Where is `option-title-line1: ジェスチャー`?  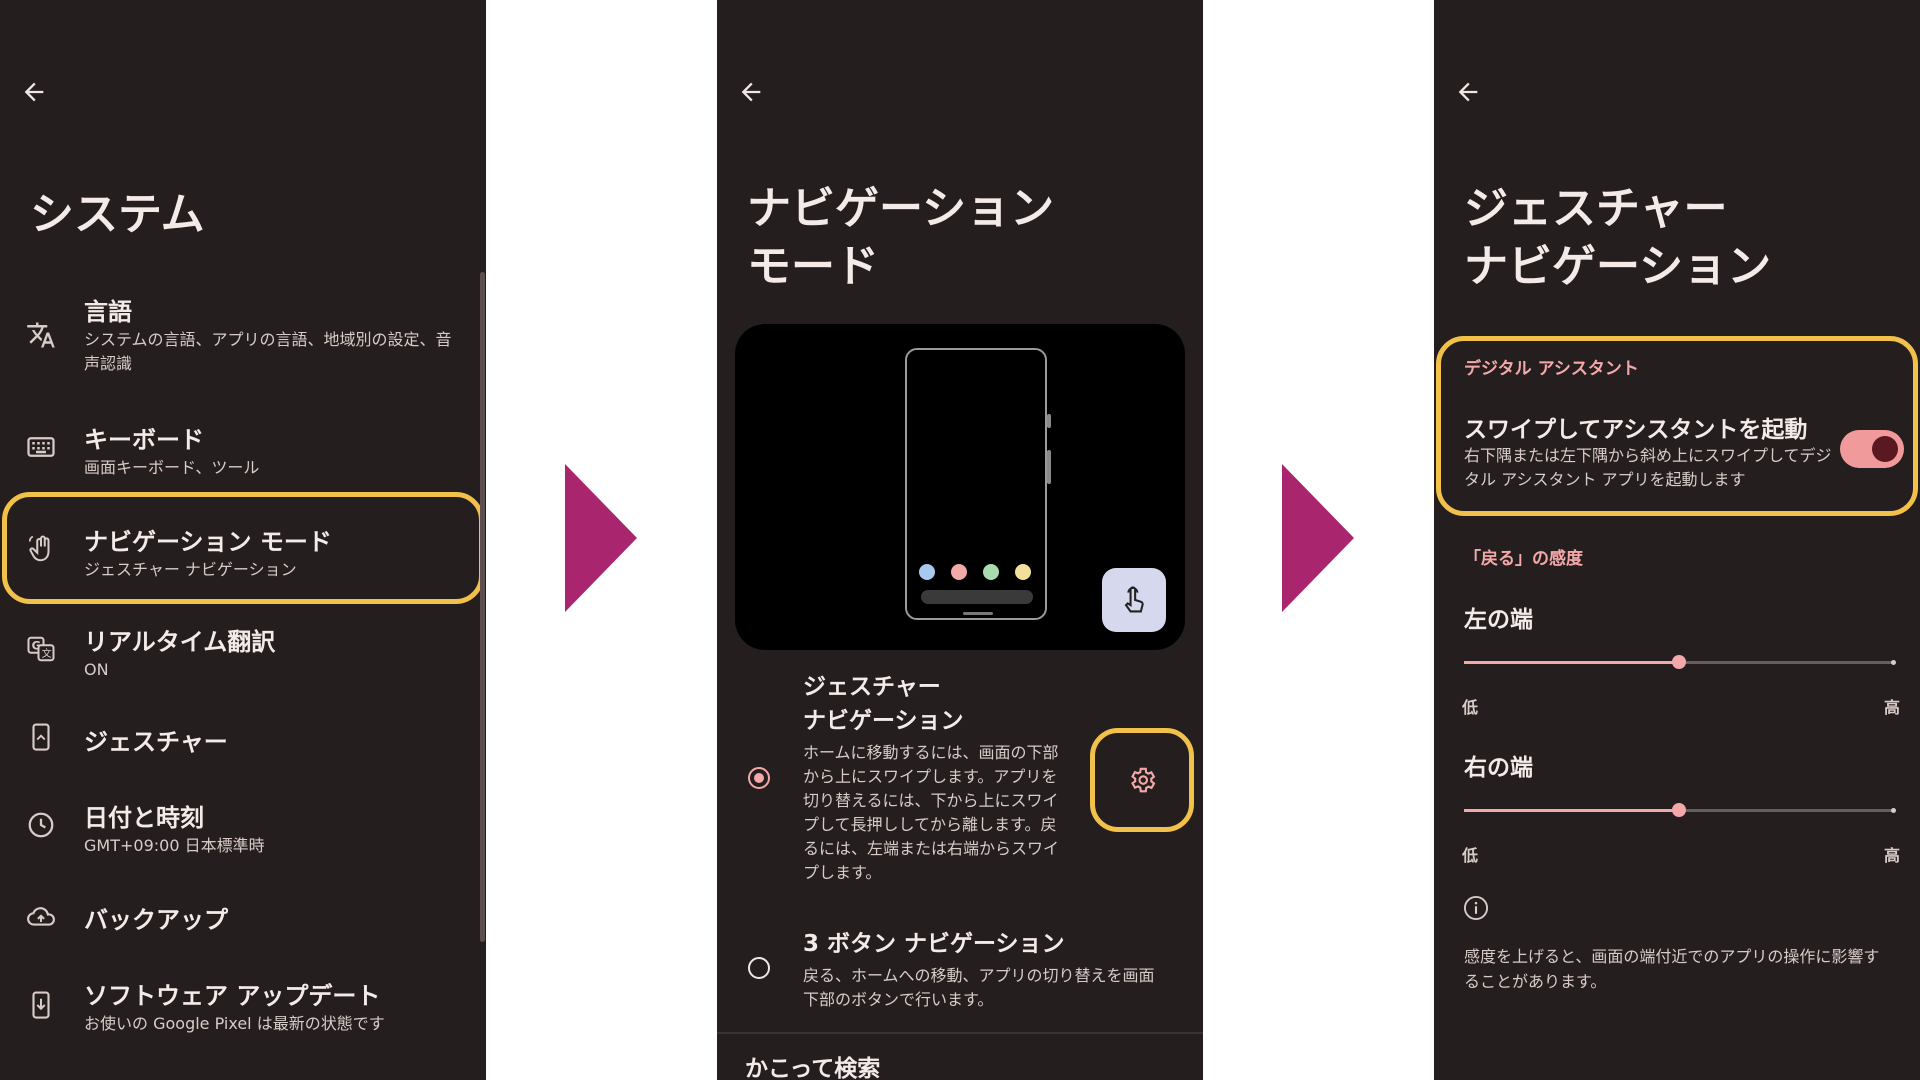
option-title-line1: ジェスチャー is located at coordinates (872, 687).